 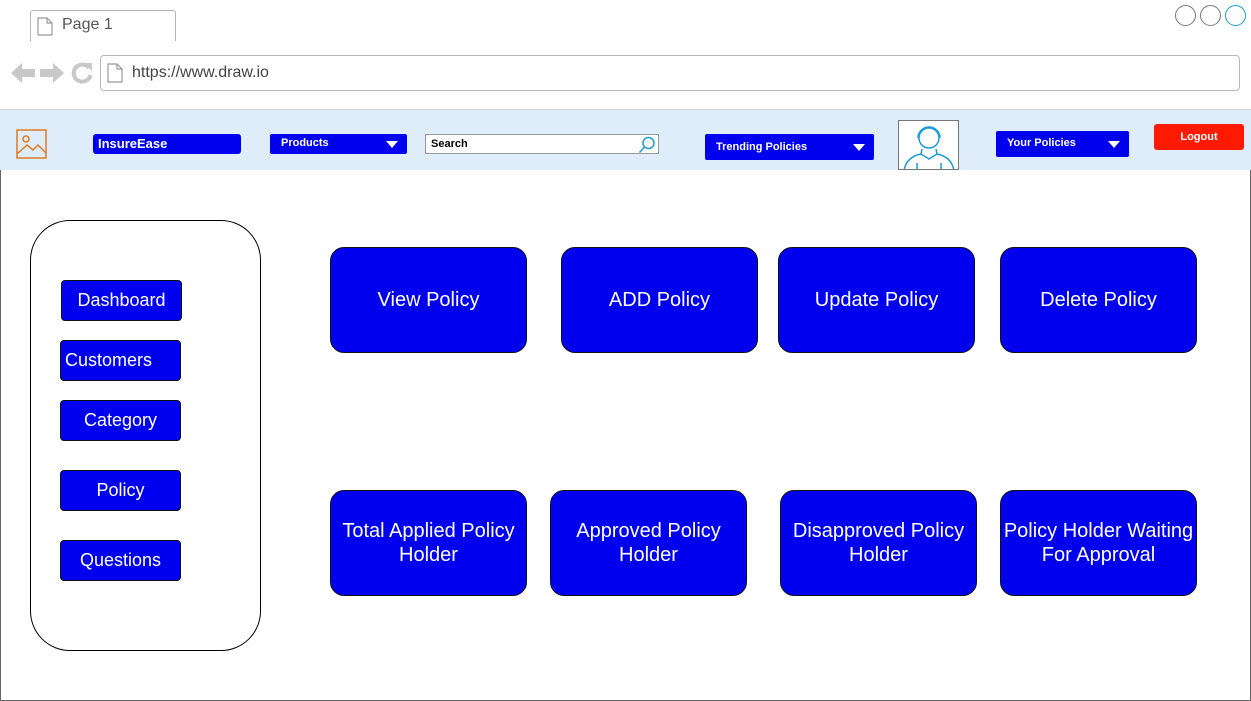 I want to click on url-field: https://www.draw.io, so click(x=670, y=73).